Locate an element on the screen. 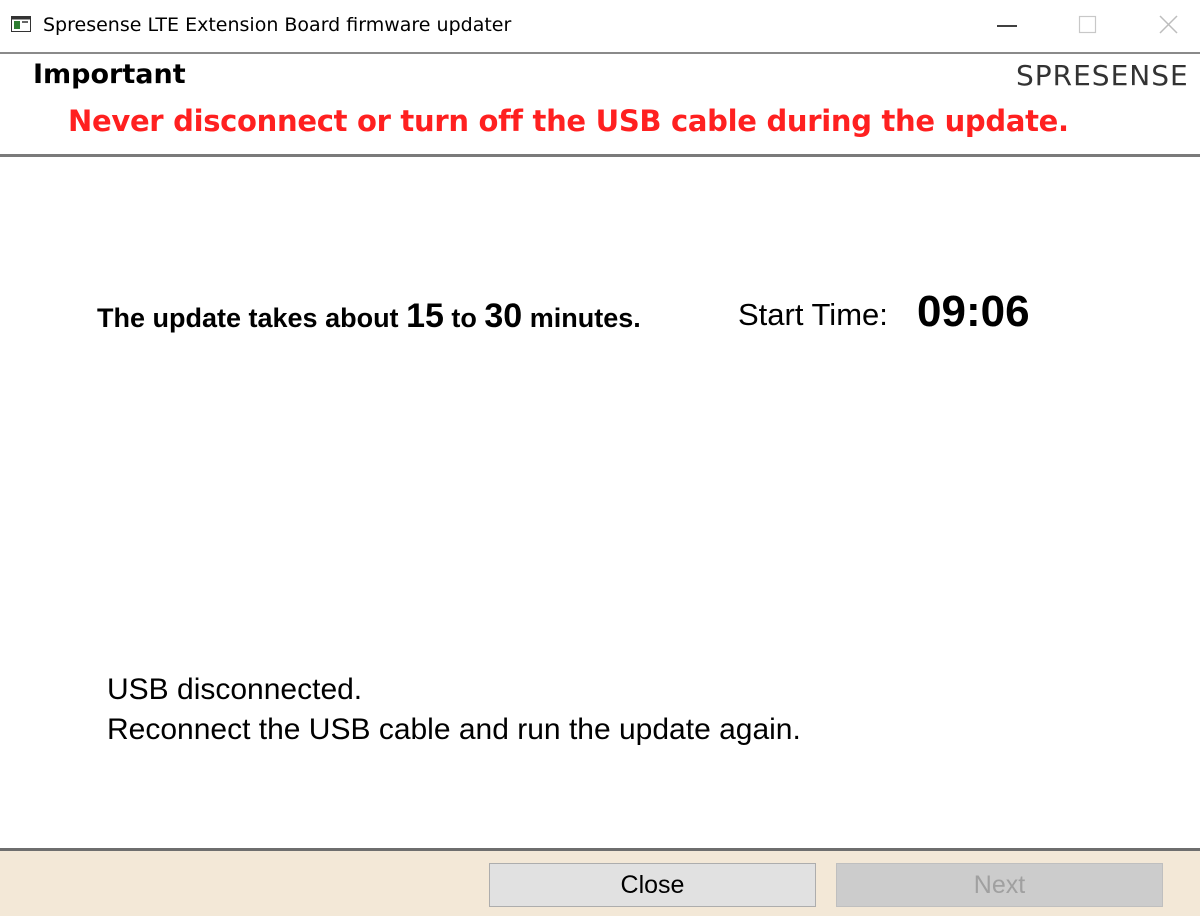 Image resolution: width=1200 pixels, height=916 pixels. important-heading: Important is located at coordinates (109, 74).